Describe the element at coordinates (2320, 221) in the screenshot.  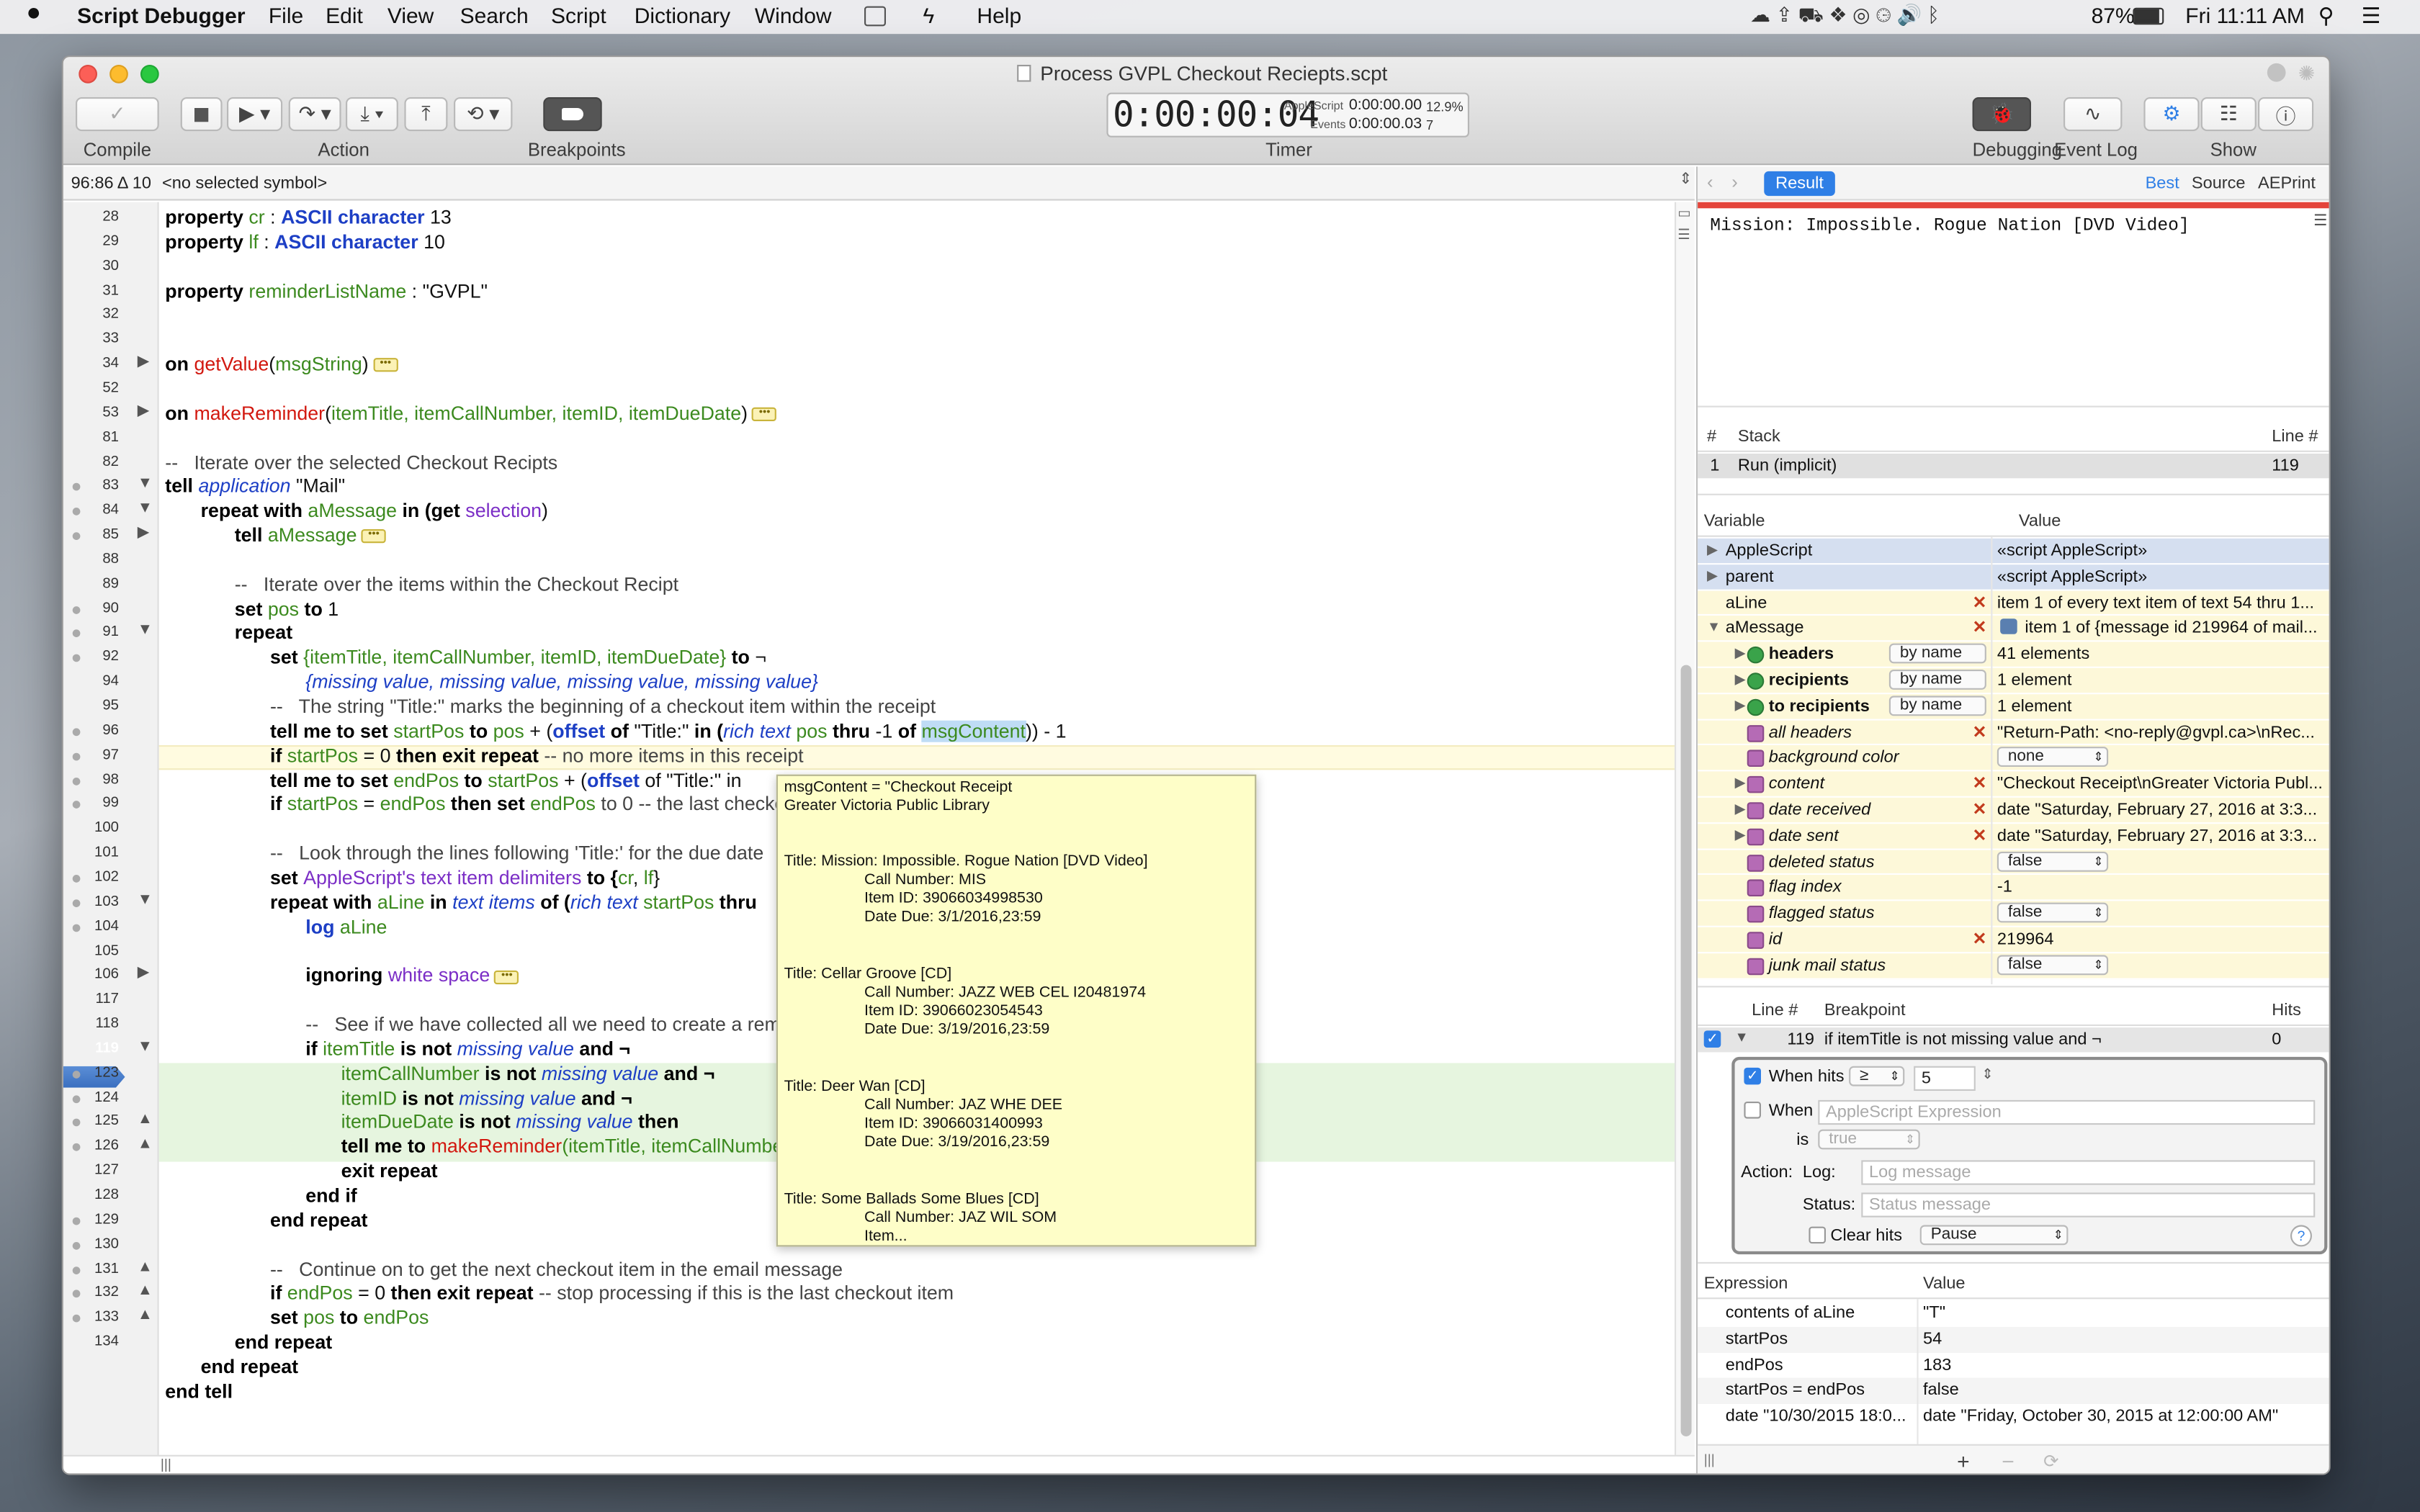
I see `result-menu-icon: ☰` at that location.